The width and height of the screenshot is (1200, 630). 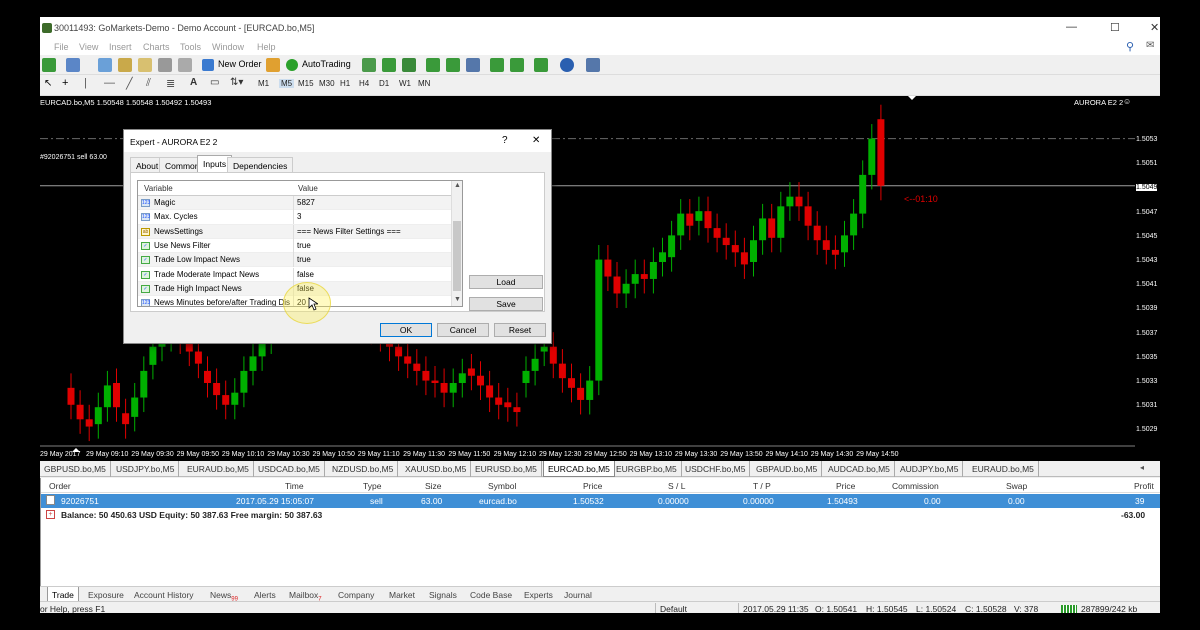 I want to click on param-value: 5827, so click(x=306, y=202).